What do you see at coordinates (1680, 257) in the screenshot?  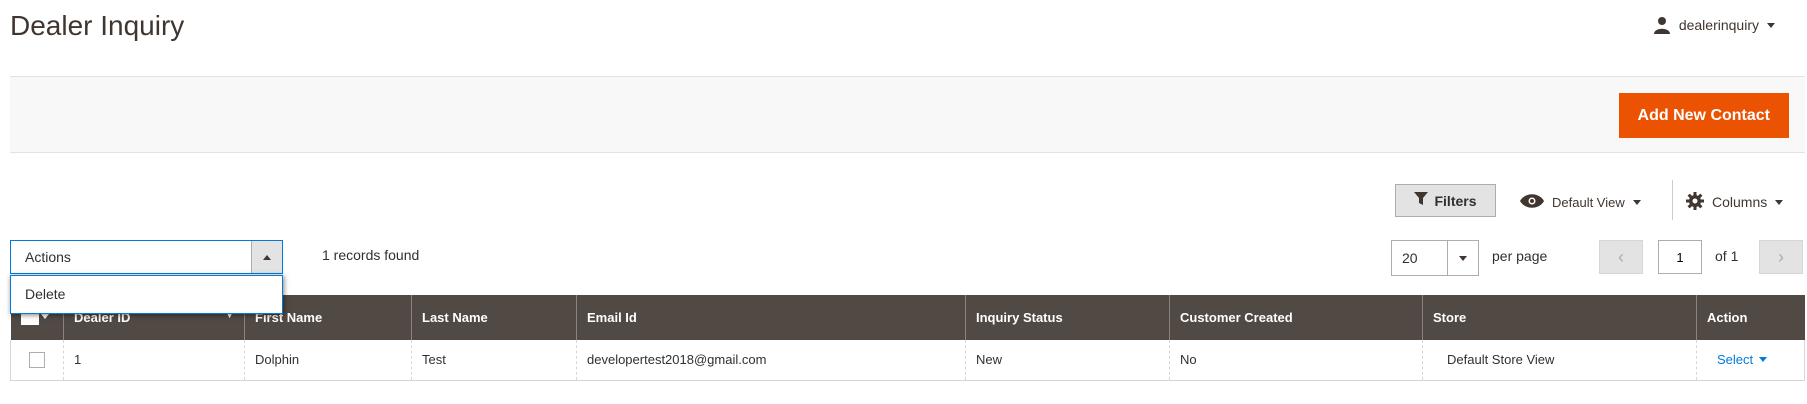 I see `current-page-input` at bounding box center [1680, 257].